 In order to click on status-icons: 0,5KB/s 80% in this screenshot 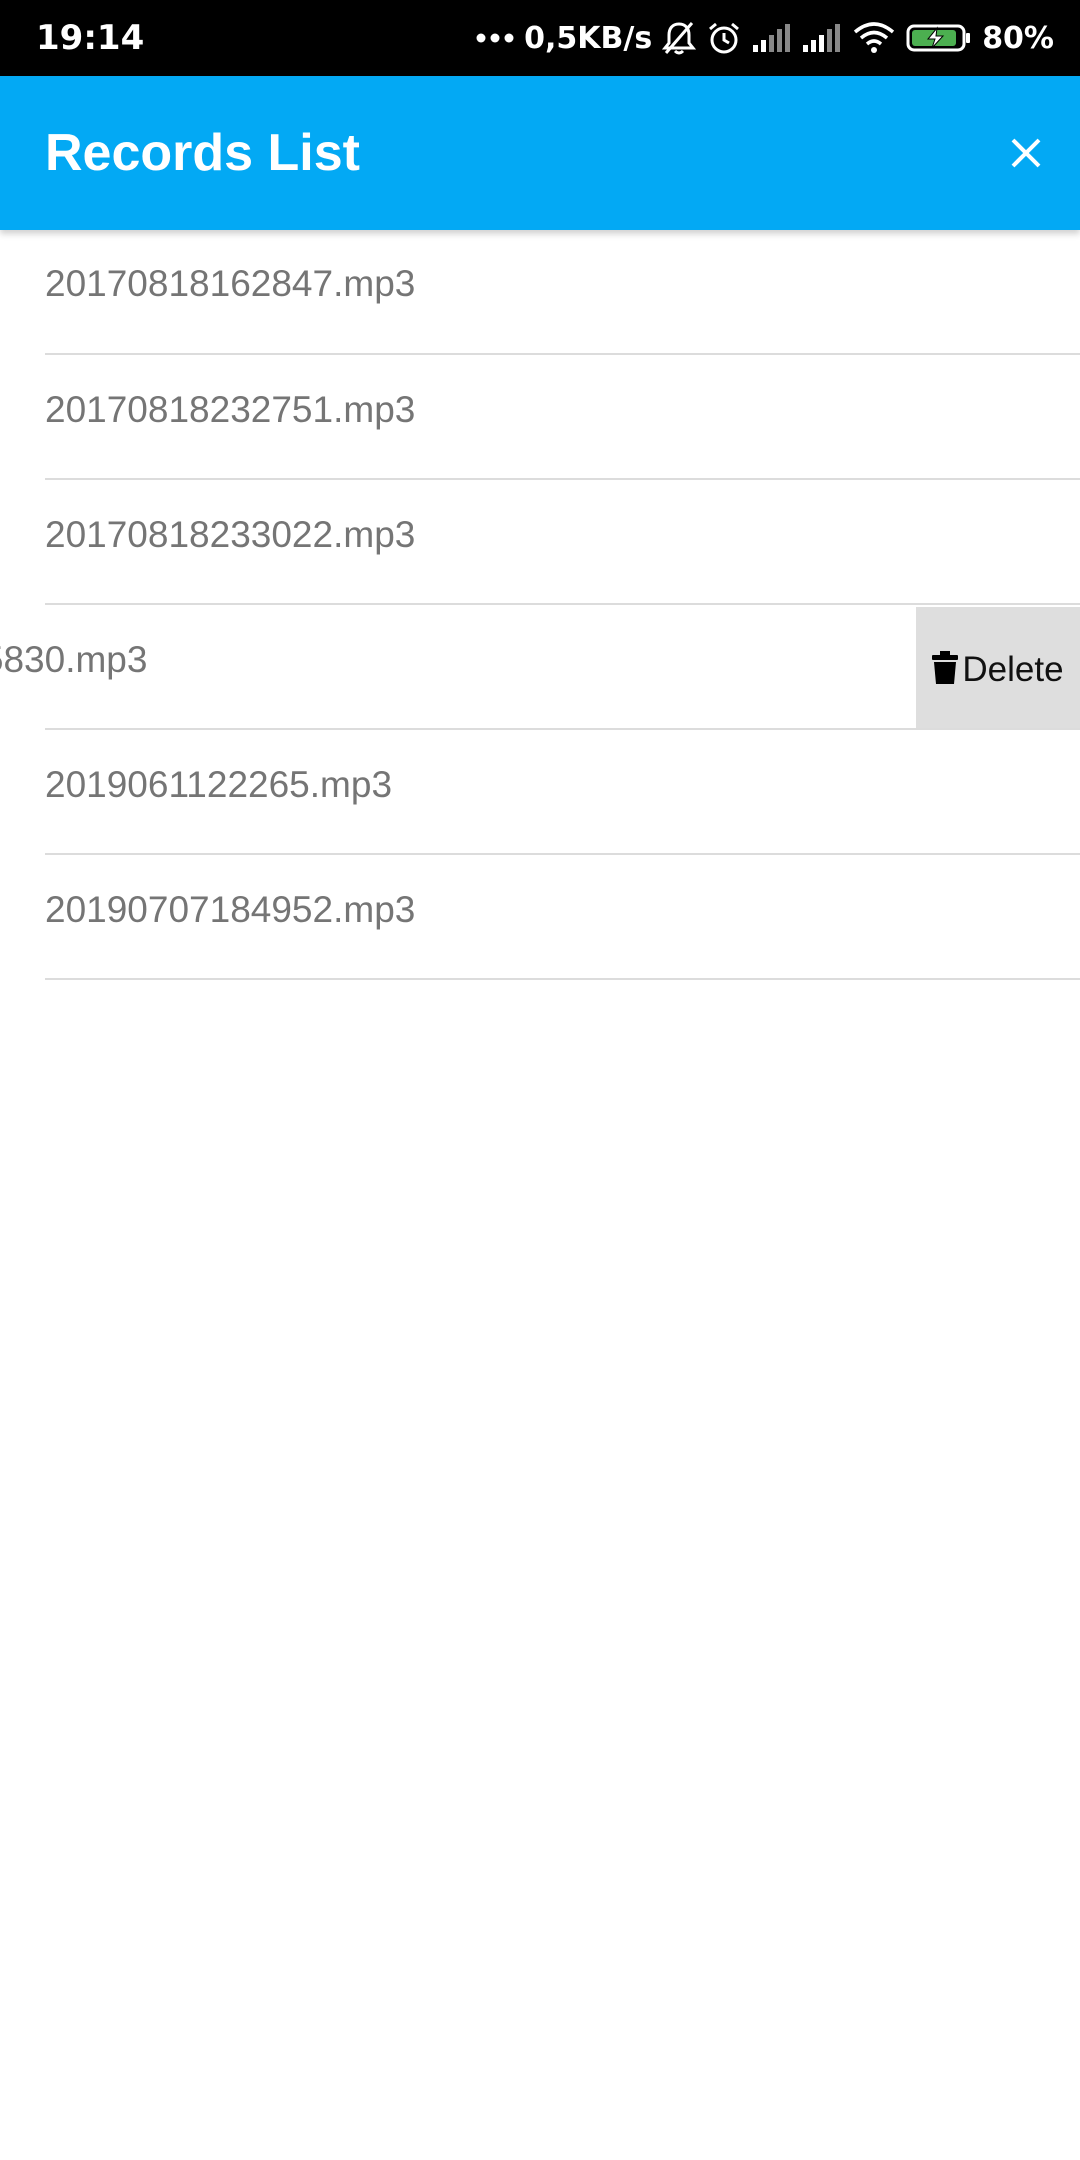, I will do `click(765, 38)`.